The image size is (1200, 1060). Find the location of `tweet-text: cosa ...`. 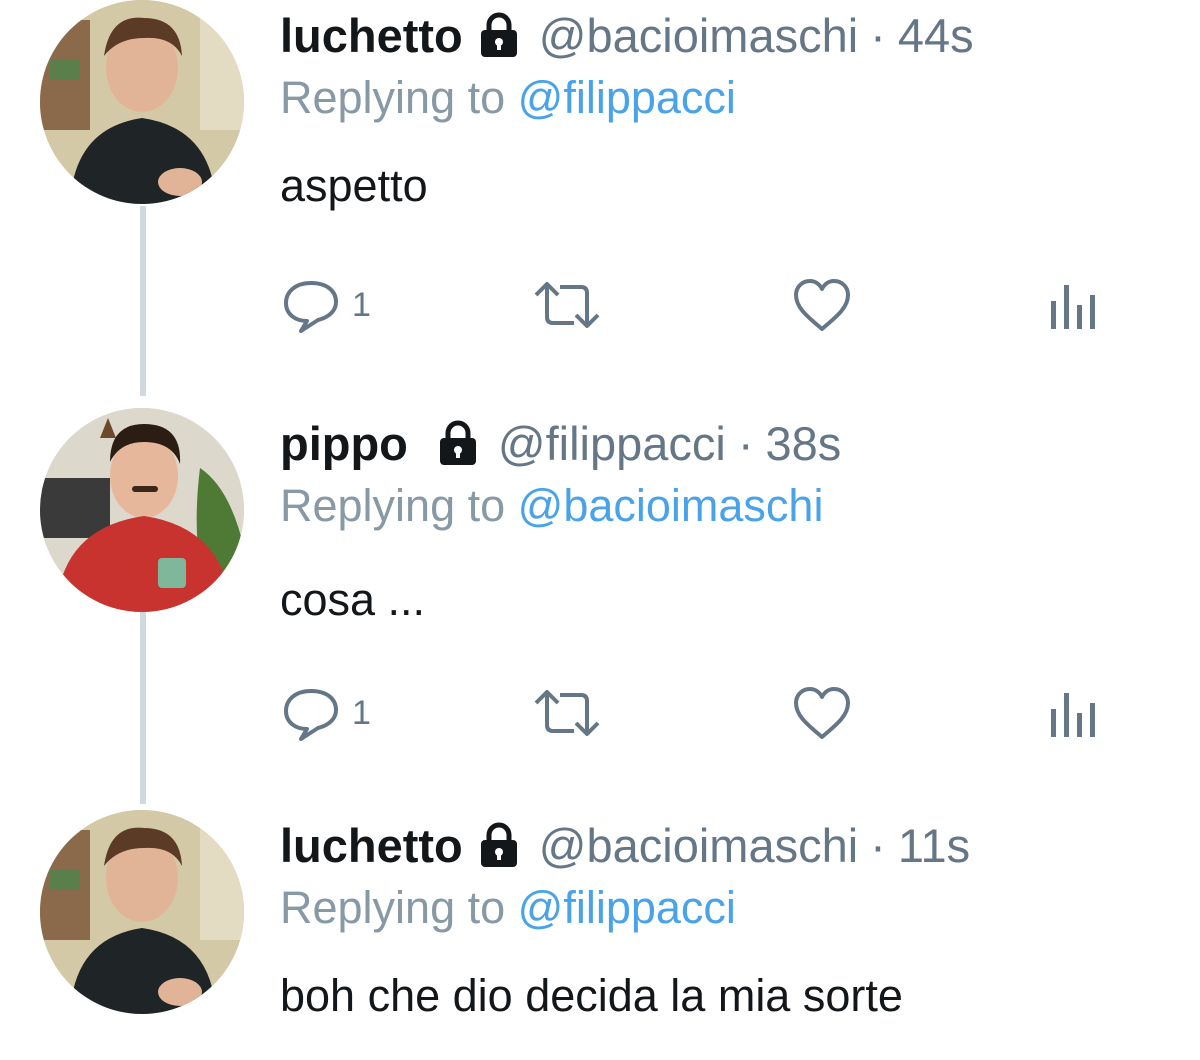

tweet-text: cosa ... is located at coordinates (353, 599).